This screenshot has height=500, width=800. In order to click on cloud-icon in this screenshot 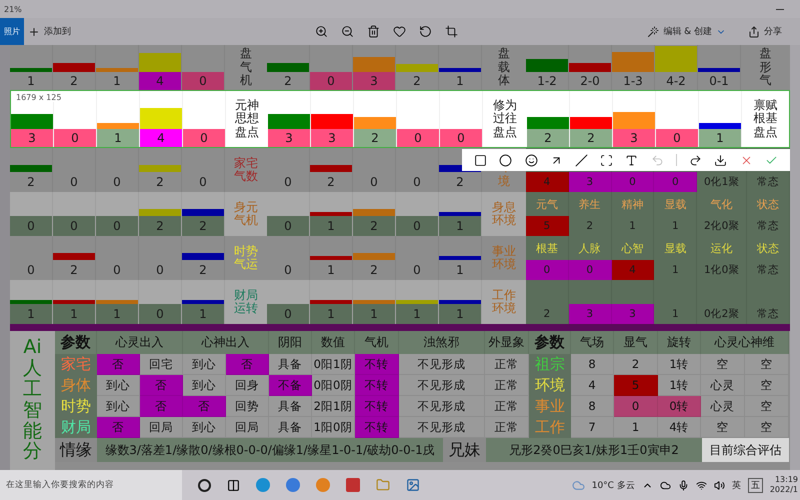, I will do `click(665, 485)`.